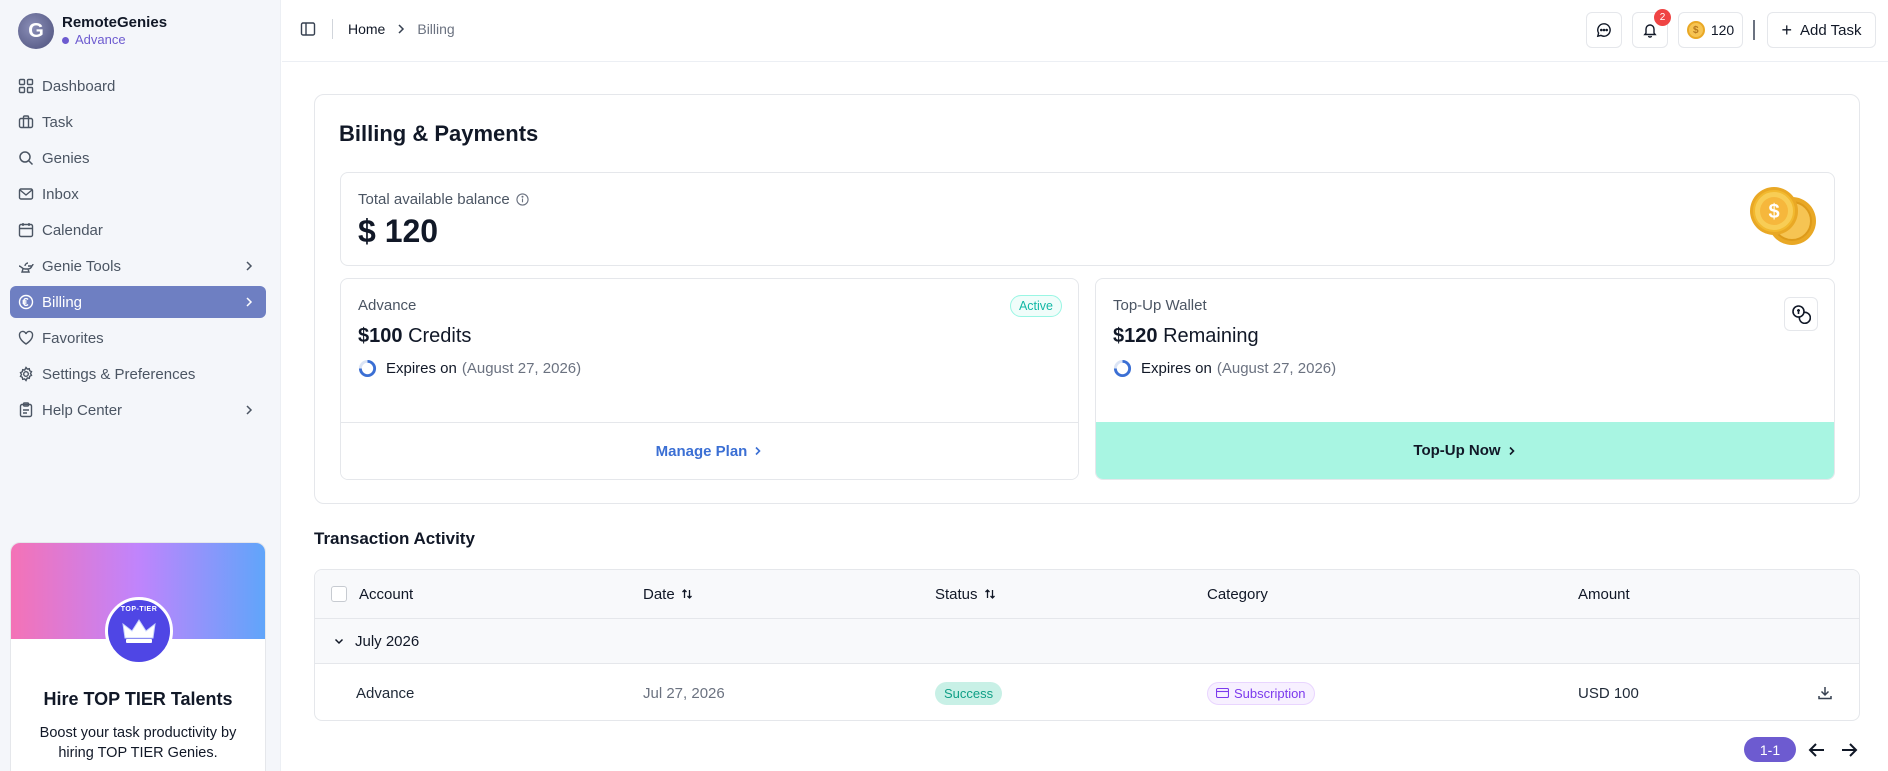 The width and height of the screenshot is (1888, 771). What do you see at coordinates (1465, 450) in the screenshot?
I see `top-up-button: Top-Up Now` at bounding box center [1465, 450].